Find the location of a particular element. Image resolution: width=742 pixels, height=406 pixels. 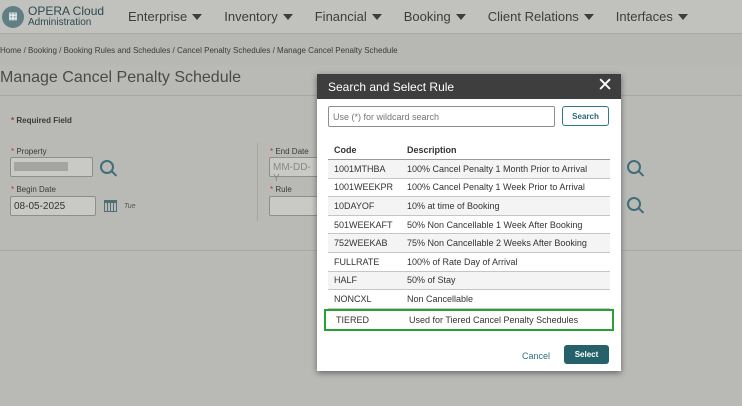

required-field-note: * Required Field is located at coordinates (41, 120).